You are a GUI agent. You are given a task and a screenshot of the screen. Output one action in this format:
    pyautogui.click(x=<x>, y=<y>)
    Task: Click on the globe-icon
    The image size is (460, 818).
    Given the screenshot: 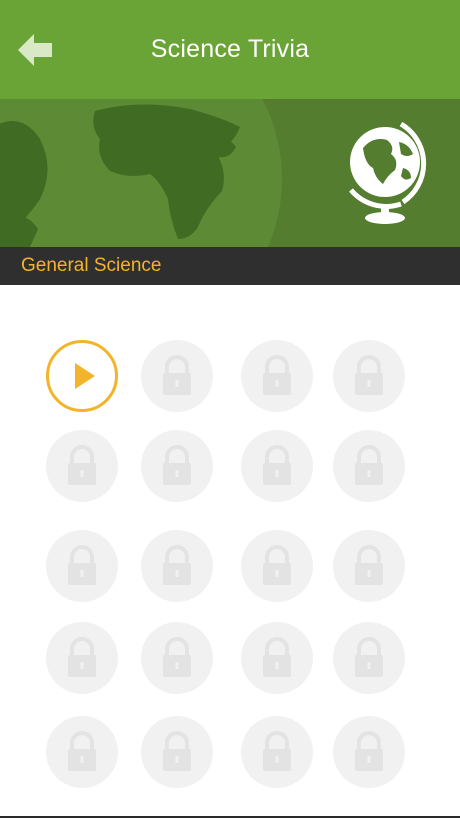 What is the action you would take?
    pyautogui.click(x=388, y=172)
    